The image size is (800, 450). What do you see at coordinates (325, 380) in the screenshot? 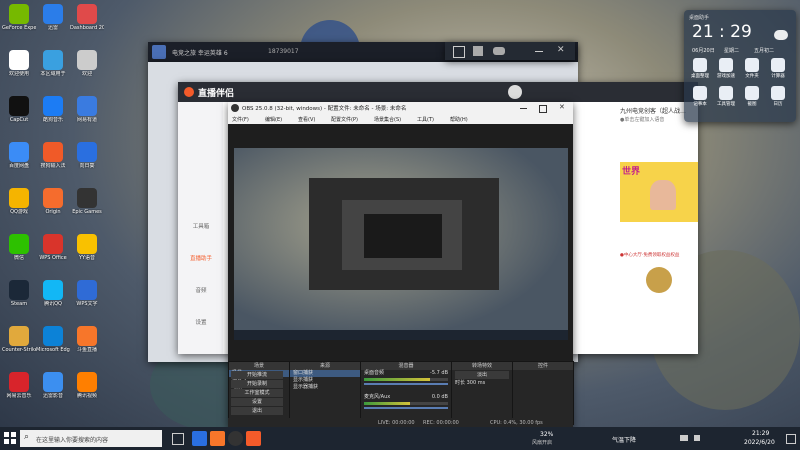
I see `source-item: 显示捕获` at bounding box center [325, 380].